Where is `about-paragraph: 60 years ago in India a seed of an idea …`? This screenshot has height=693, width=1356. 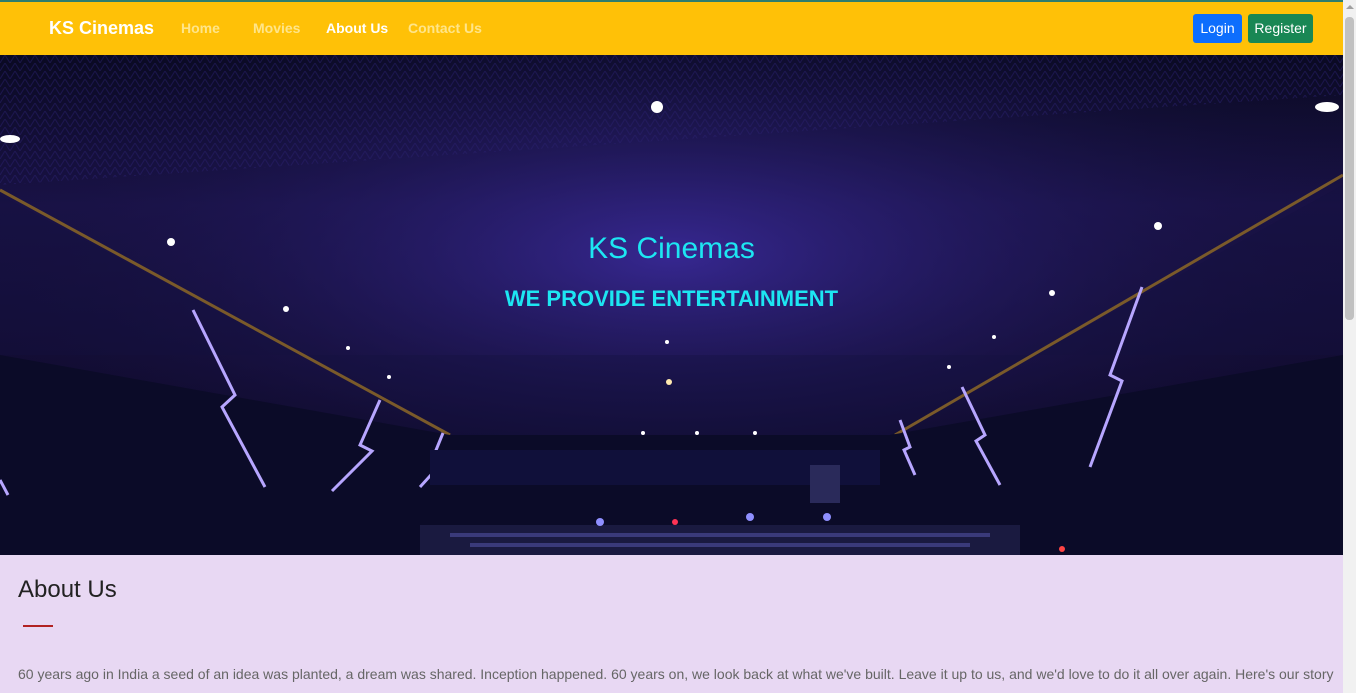
about-paragraph: 60 years ago in India a seed of an idea … is located at coordinates (676, 674).